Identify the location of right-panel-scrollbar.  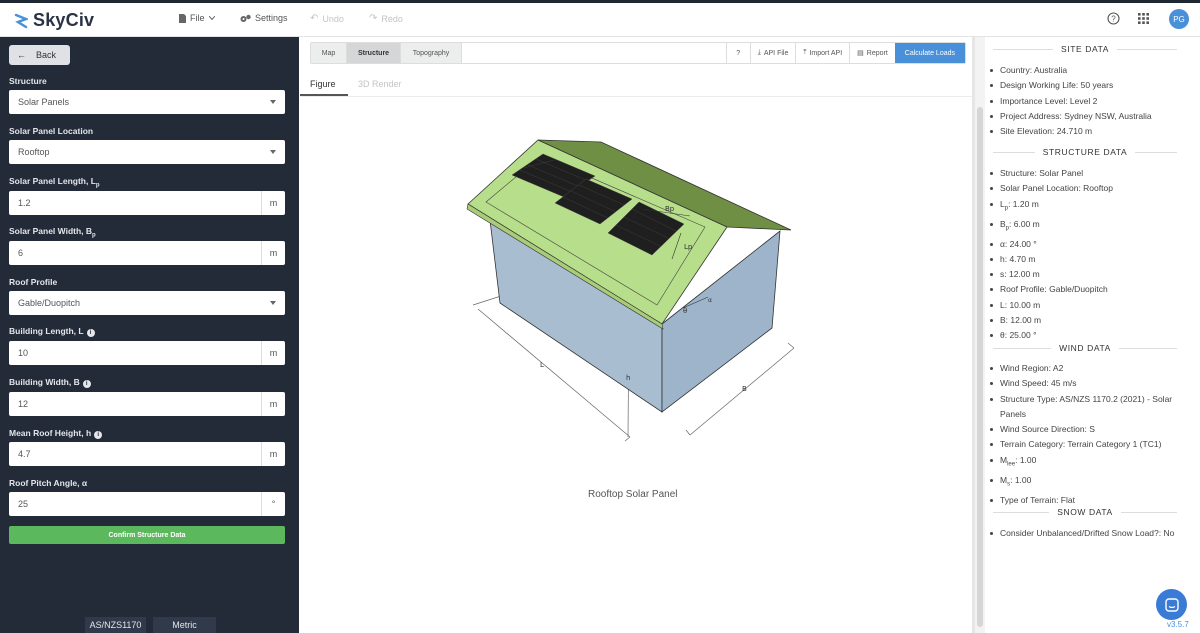
(980, 335).